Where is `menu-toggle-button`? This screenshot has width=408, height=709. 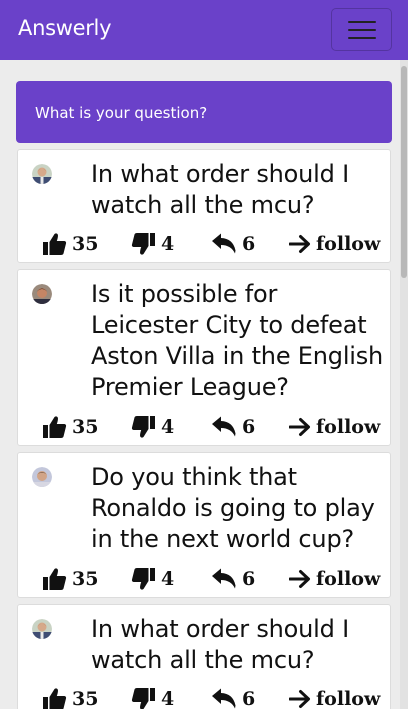 menu-toggle-button is located at coordinates (361, 29).